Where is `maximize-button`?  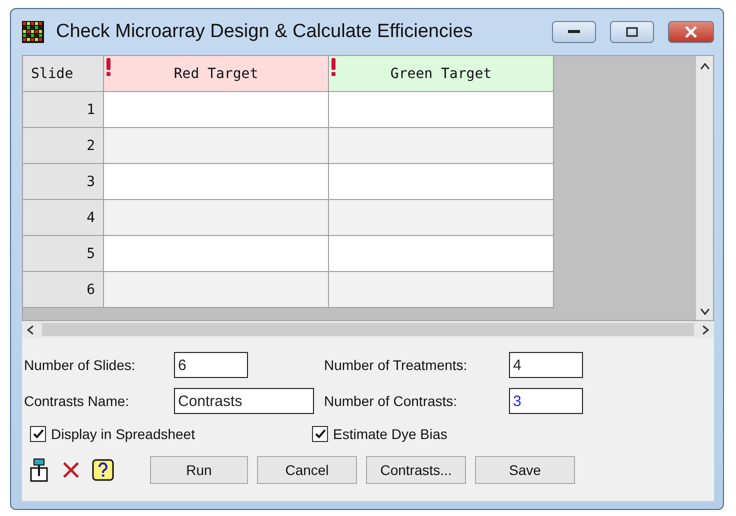 maximize-button is located at coordinates (632, 32).